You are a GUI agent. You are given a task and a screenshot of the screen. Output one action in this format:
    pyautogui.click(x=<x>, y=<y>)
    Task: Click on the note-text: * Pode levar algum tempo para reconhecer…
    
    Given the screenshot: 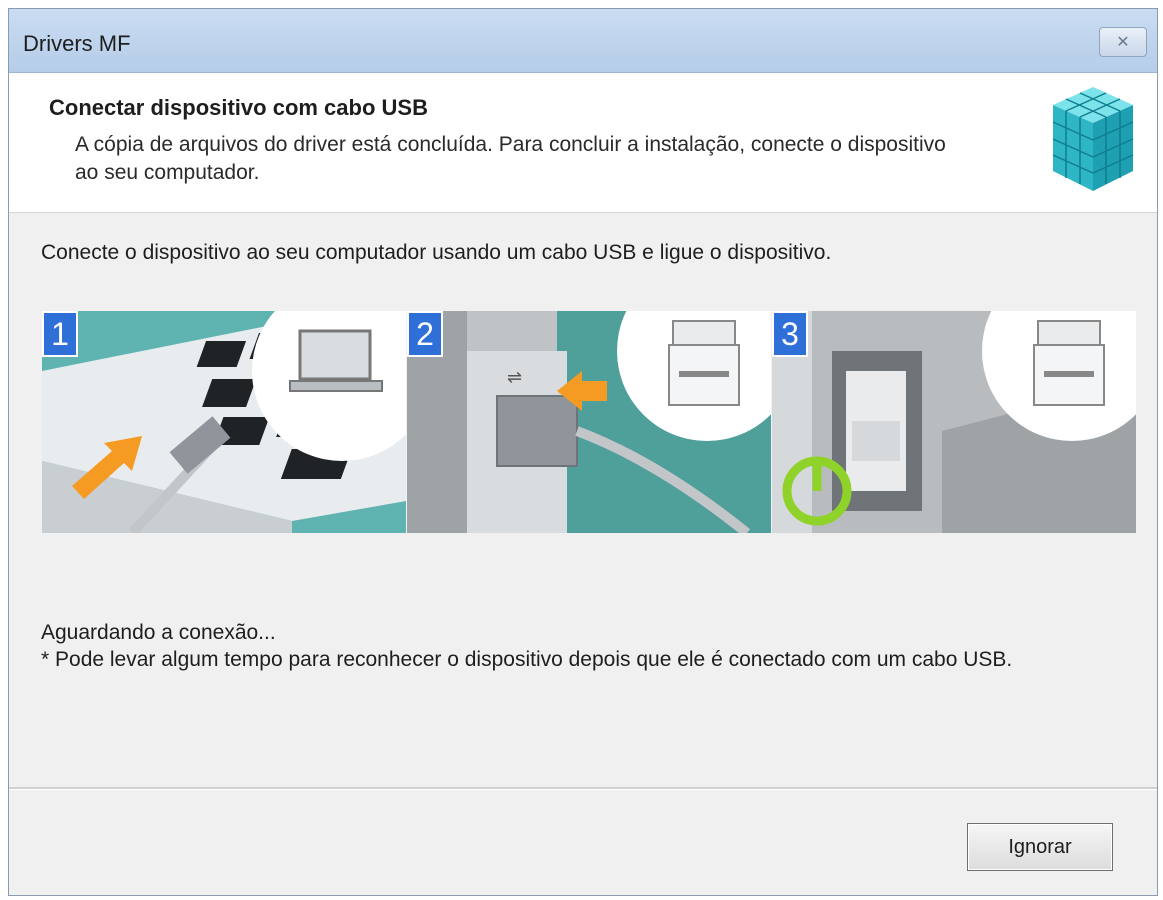 What is the action you would take?
    pyautogui.click(x=527, y=659)
    